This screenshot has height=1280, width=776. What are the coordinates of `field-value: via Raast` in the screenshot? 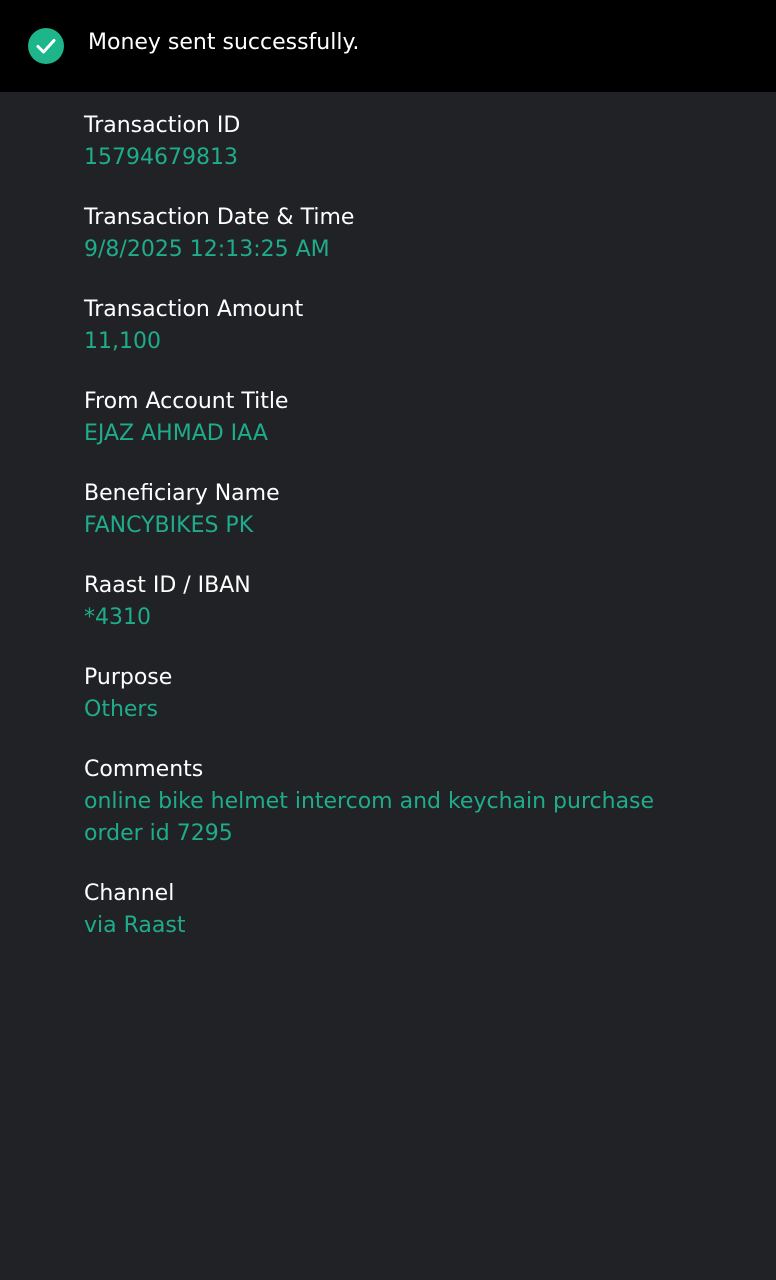 It's located at (135, 925).